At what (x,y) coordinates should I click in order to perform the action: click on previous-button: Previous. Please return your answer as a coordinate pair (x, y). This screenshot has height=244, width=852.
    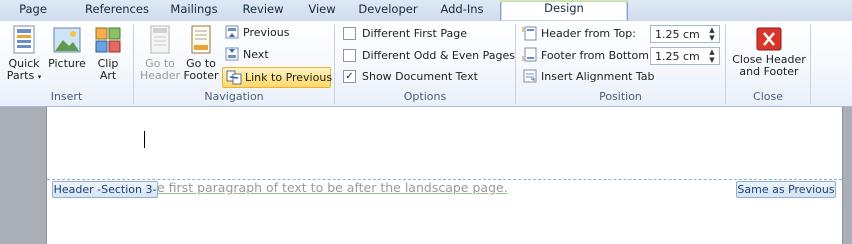
    Looking at the image, I should click on (257, 33).